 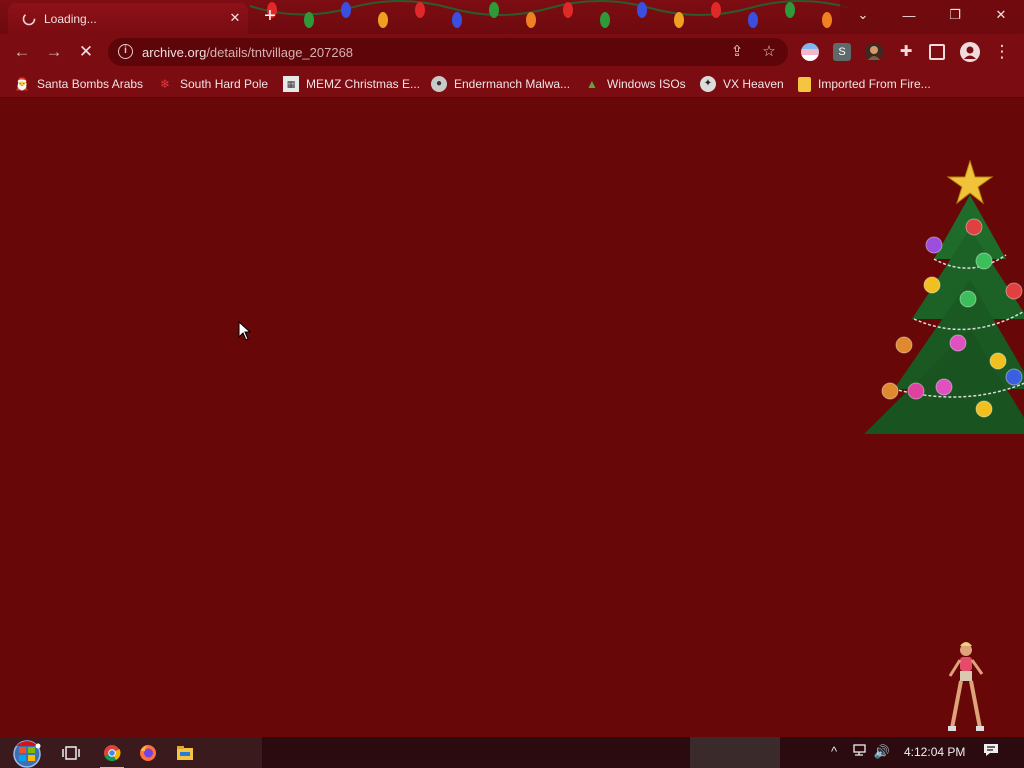 I want to click on christmas-tree-decoration, so click(x=944, y=296).